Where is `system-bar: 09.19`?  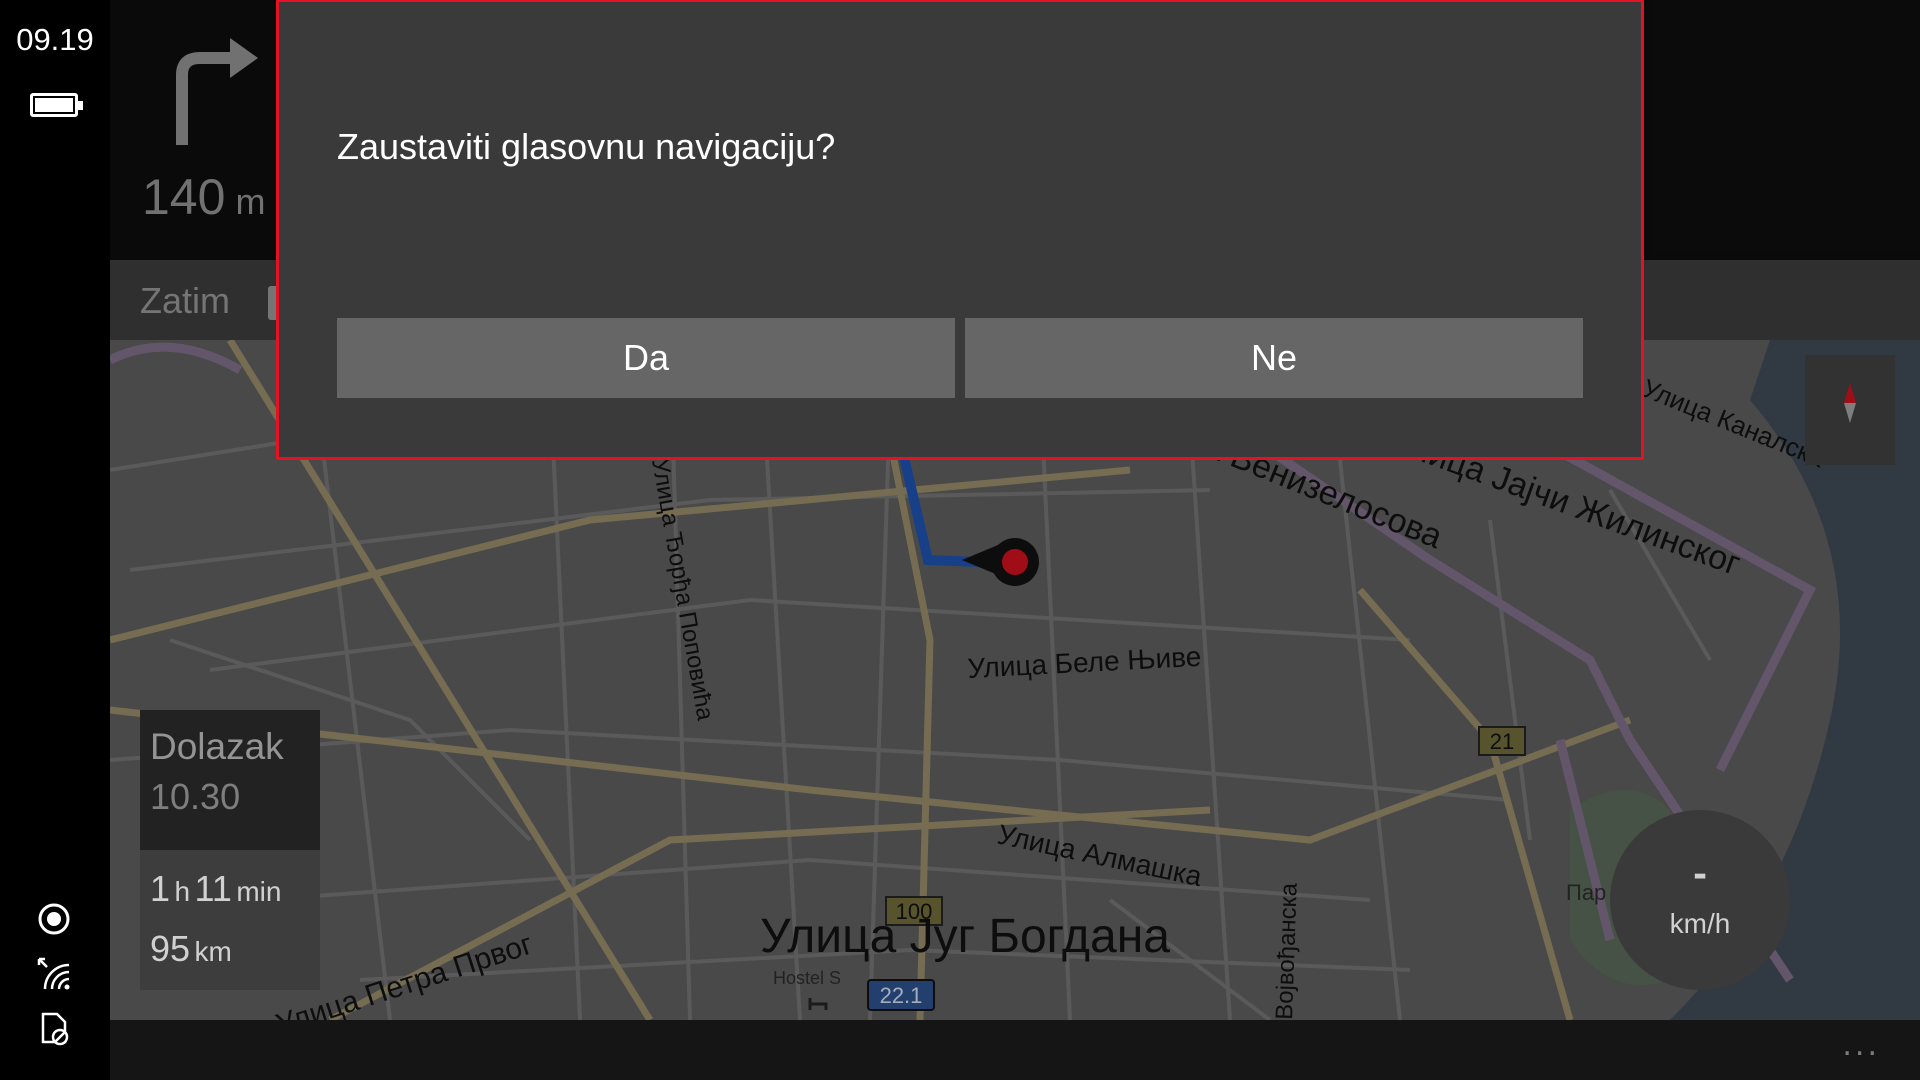 system-bar: 09.19 is located at coordinates (55, 540).